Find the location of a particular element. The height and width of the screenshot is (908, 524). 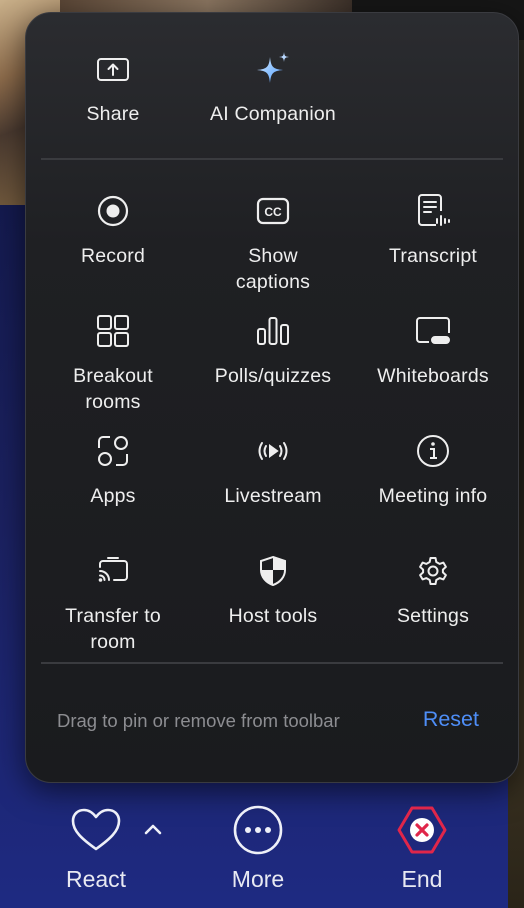

breakout-rooms-icon is located at coordinates (113, 331).